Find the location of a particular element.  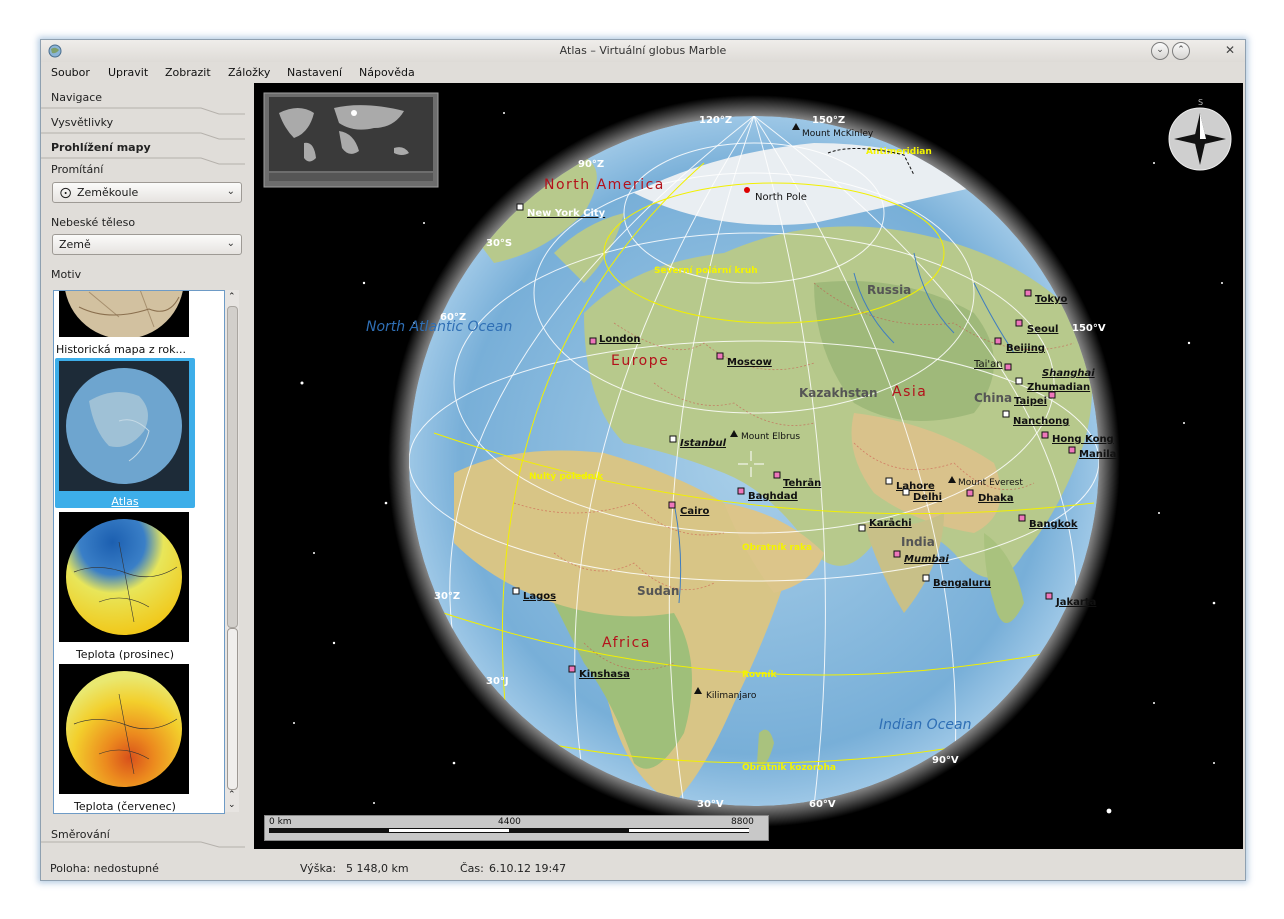

city-baghdad: Baghdad is located at coordinates (773, 496).